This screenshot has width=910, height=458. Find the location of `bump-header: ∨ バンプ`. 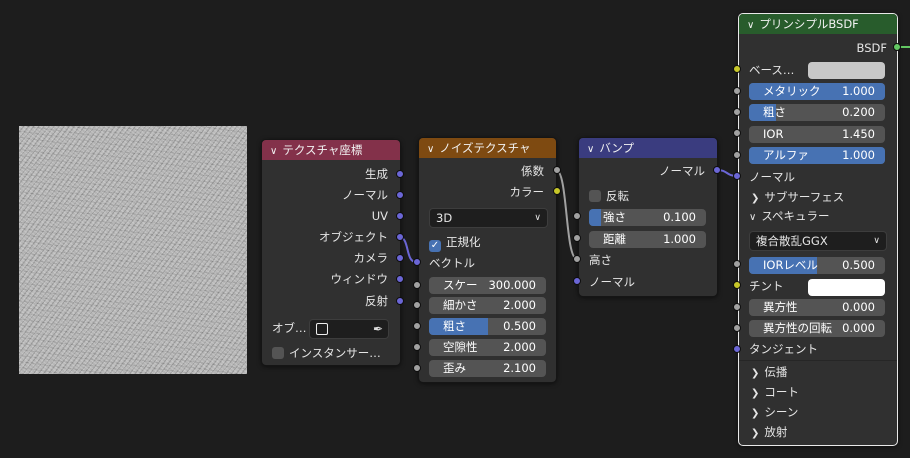

bump-header: ∨ バンプ is located at coordinates (648, 148).